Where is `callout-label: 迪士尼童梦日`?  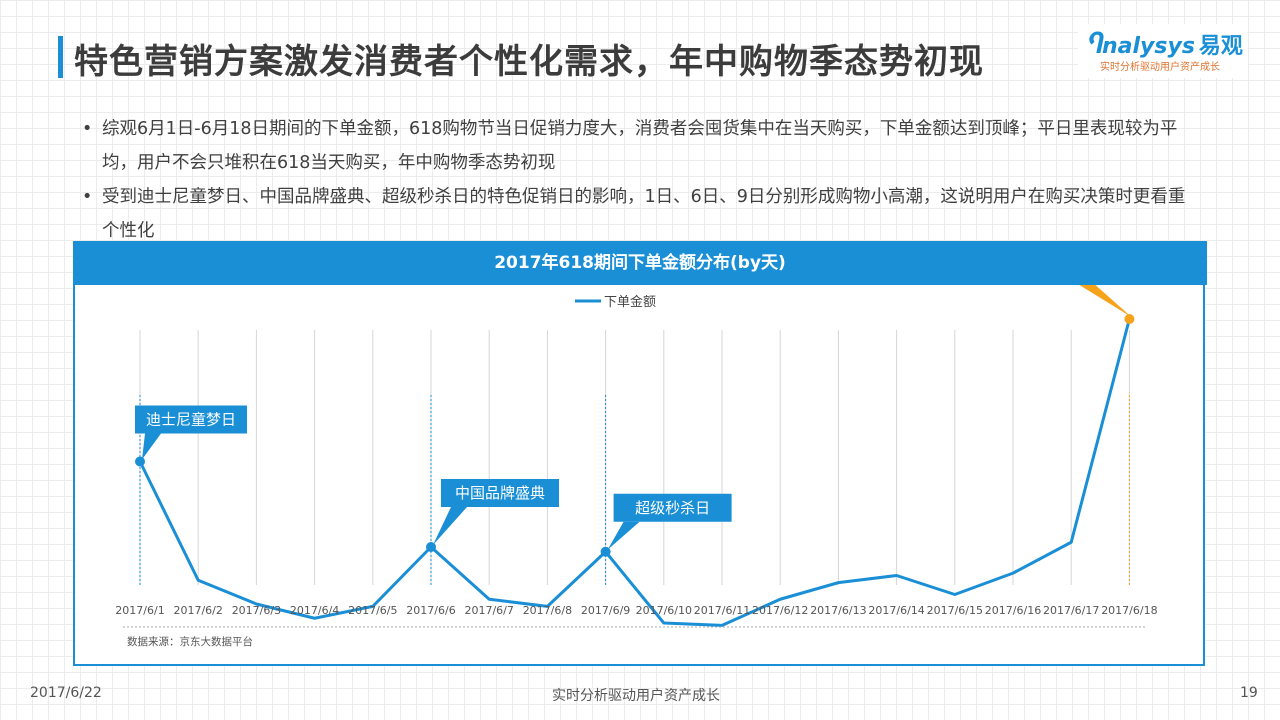
callout-label: 迪士尼童梦日 is located at coordinates (191, 420).